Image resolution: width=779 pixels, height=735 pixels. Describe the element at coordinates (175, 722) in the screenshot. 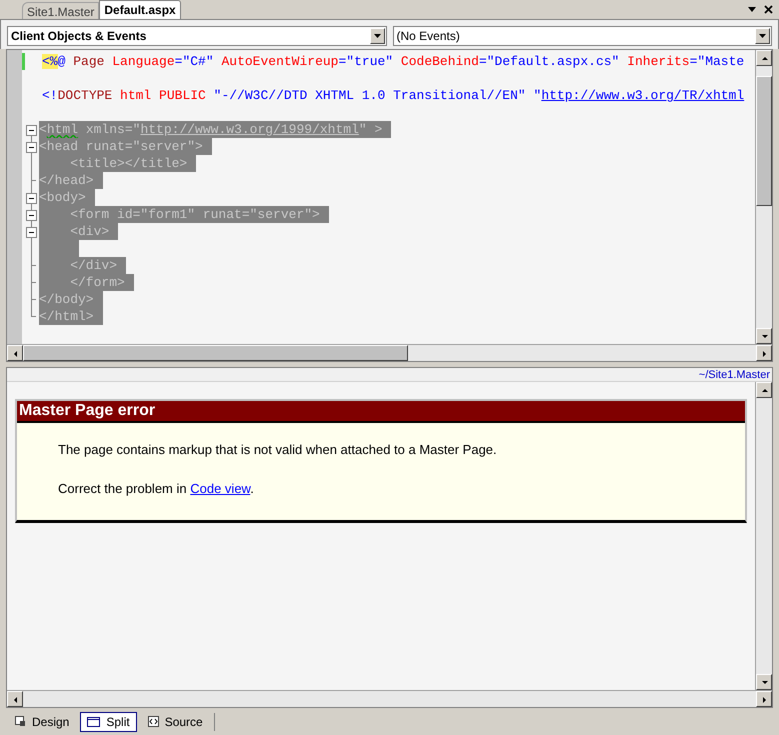

I see `view-tab: Source` at that location.